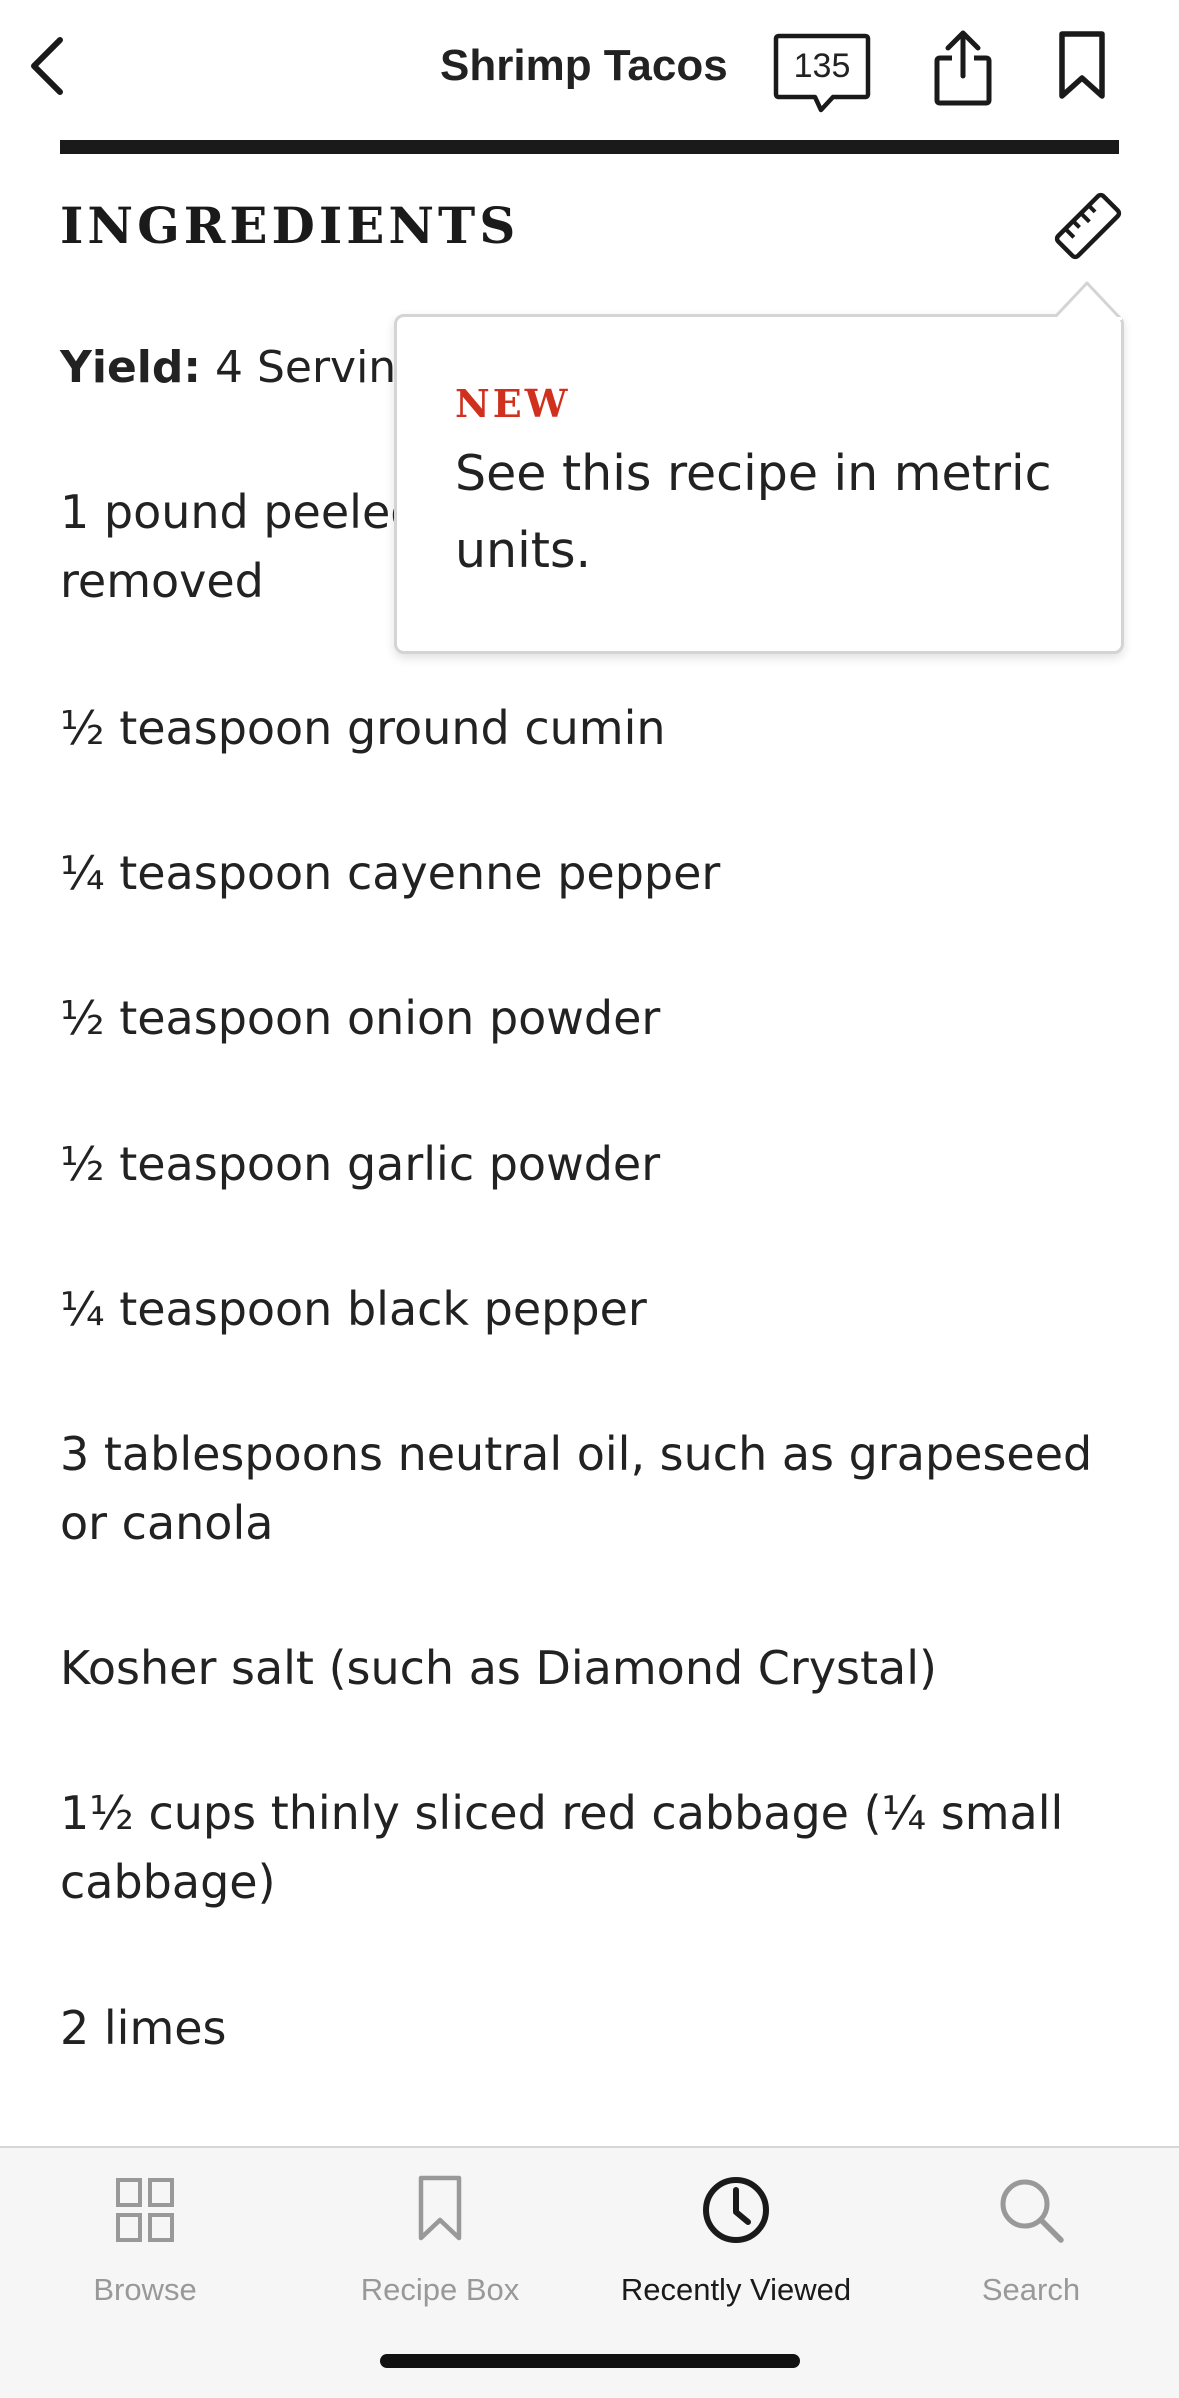  I want to click on new-badge: NEW, so click(513, 403).